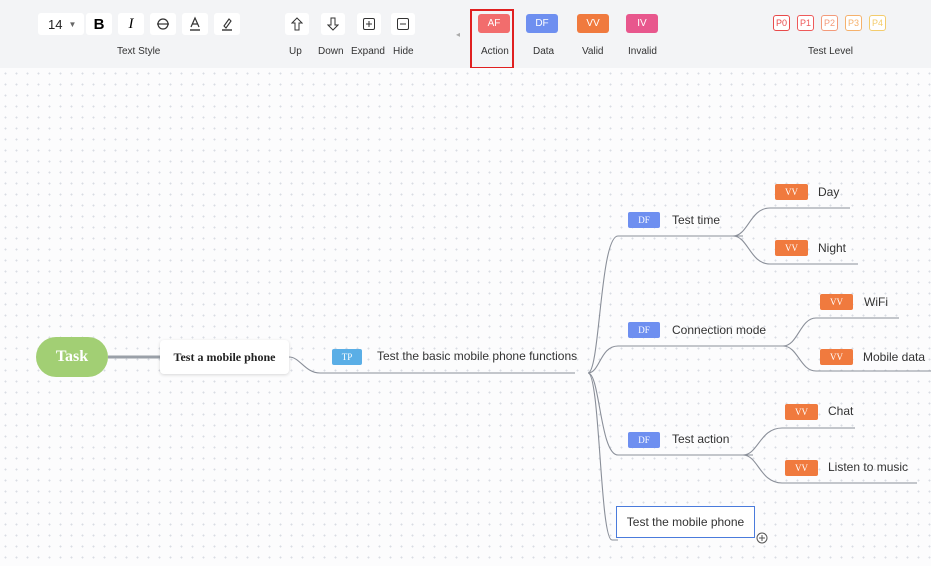 Image resolution: width=931 pixels, height=566 pixels. Describe the element at coordinates (700, 439) in the screenshot. I see `branch-node-test-action: Test action` at that location.